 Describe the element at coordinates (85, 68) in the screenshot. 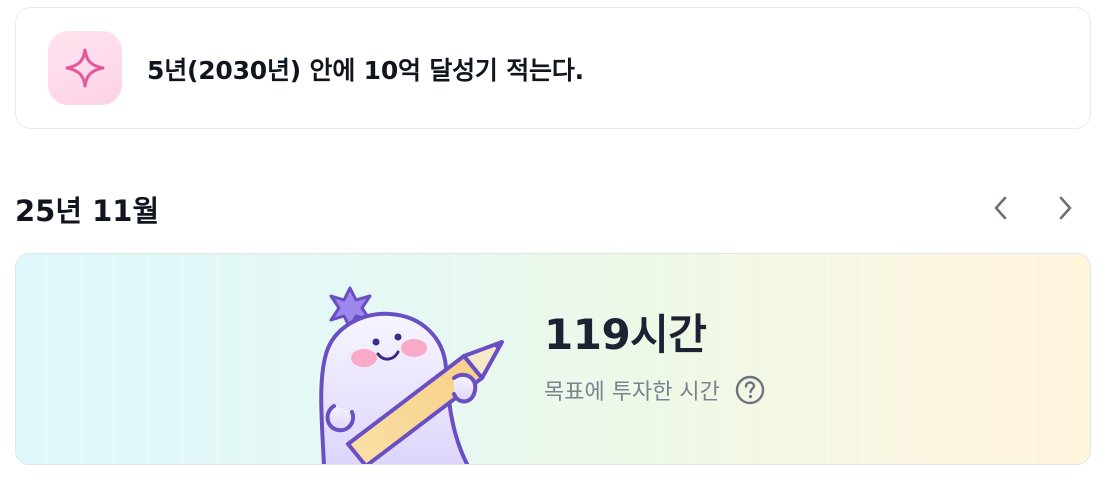

I see `sparkle-icon` at that location.